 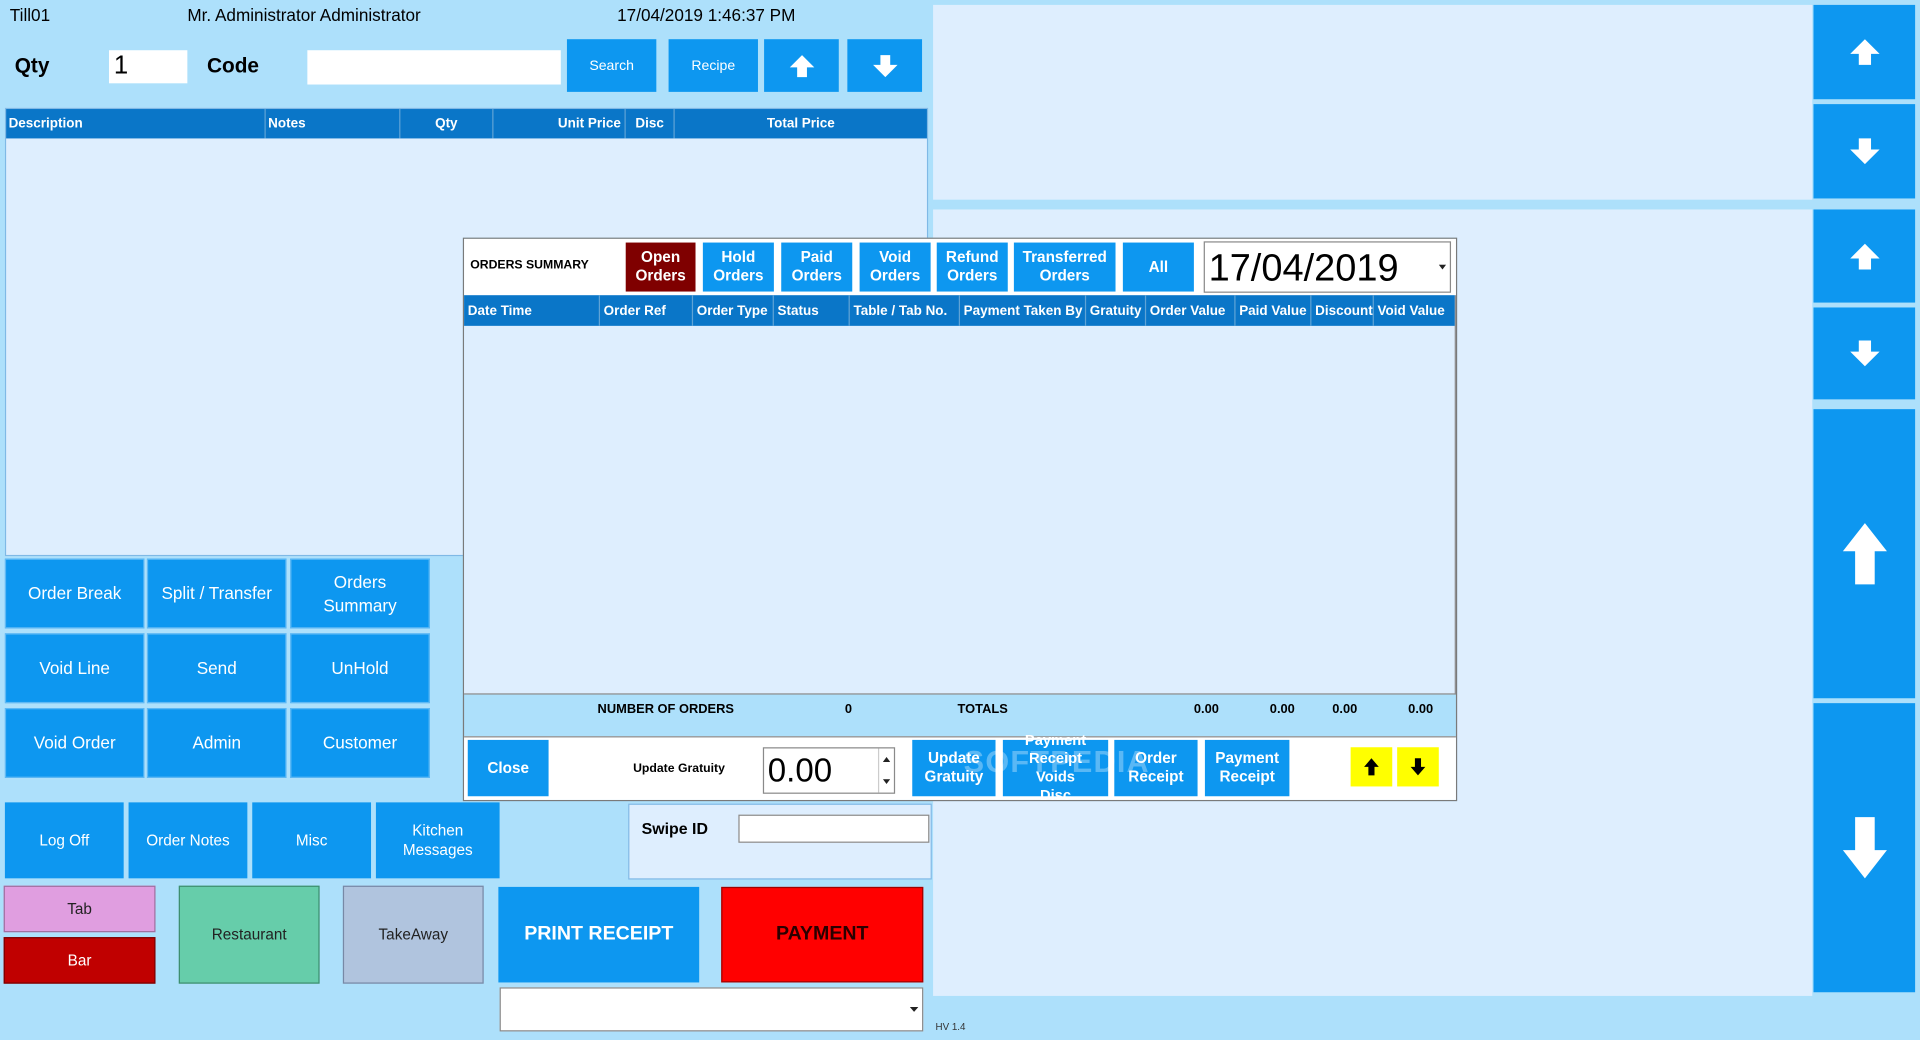 What do you see at coordinates (895, 267) in the screenshot?
I see `filter-void-orders: Void Orders` at bounding box center [895, 267].